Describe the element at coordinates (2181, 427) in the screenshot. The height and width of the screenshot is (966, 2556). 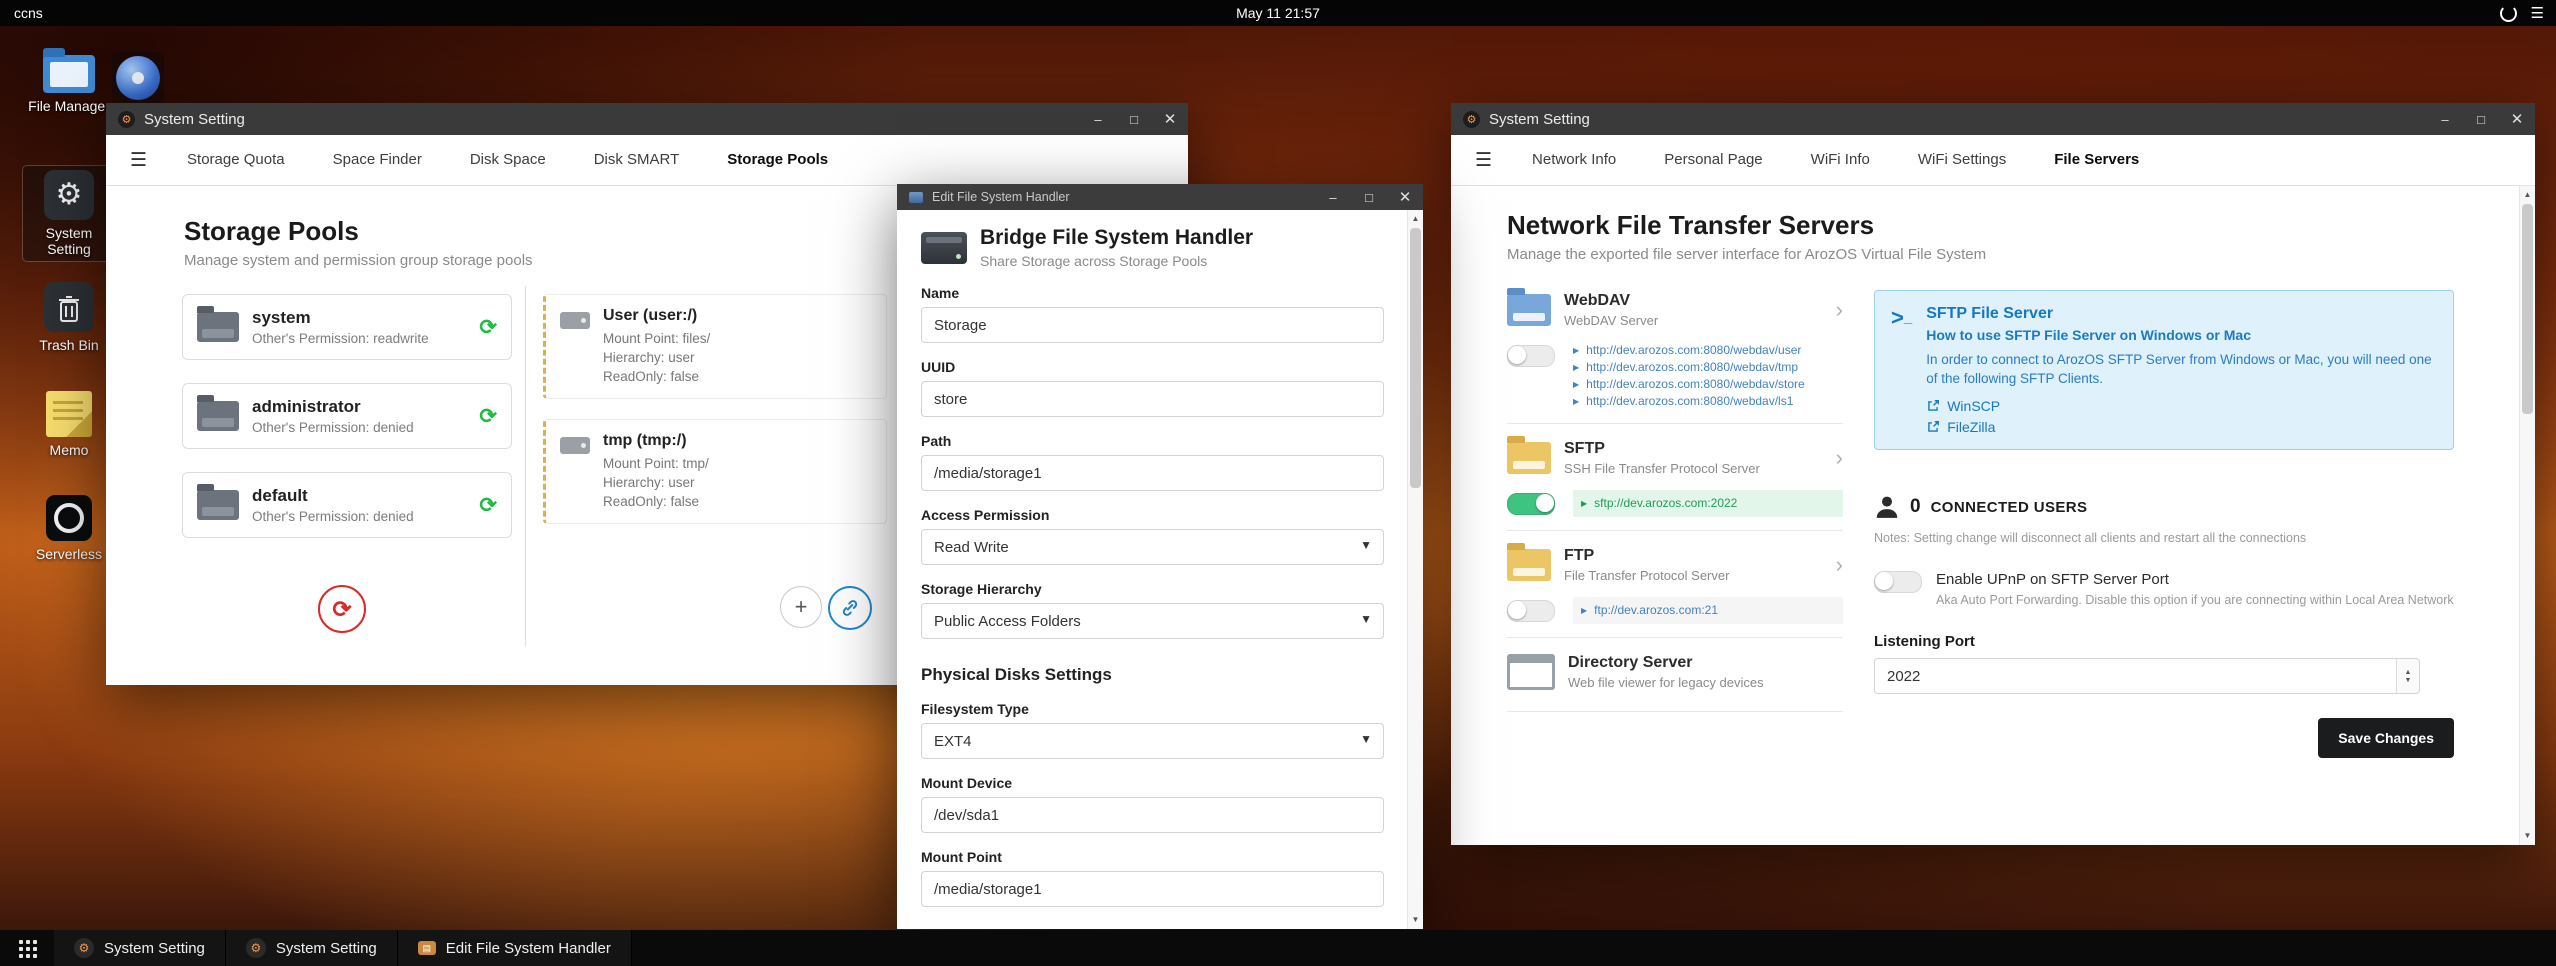
I see `filezilla-link: FileZilla` at that location.